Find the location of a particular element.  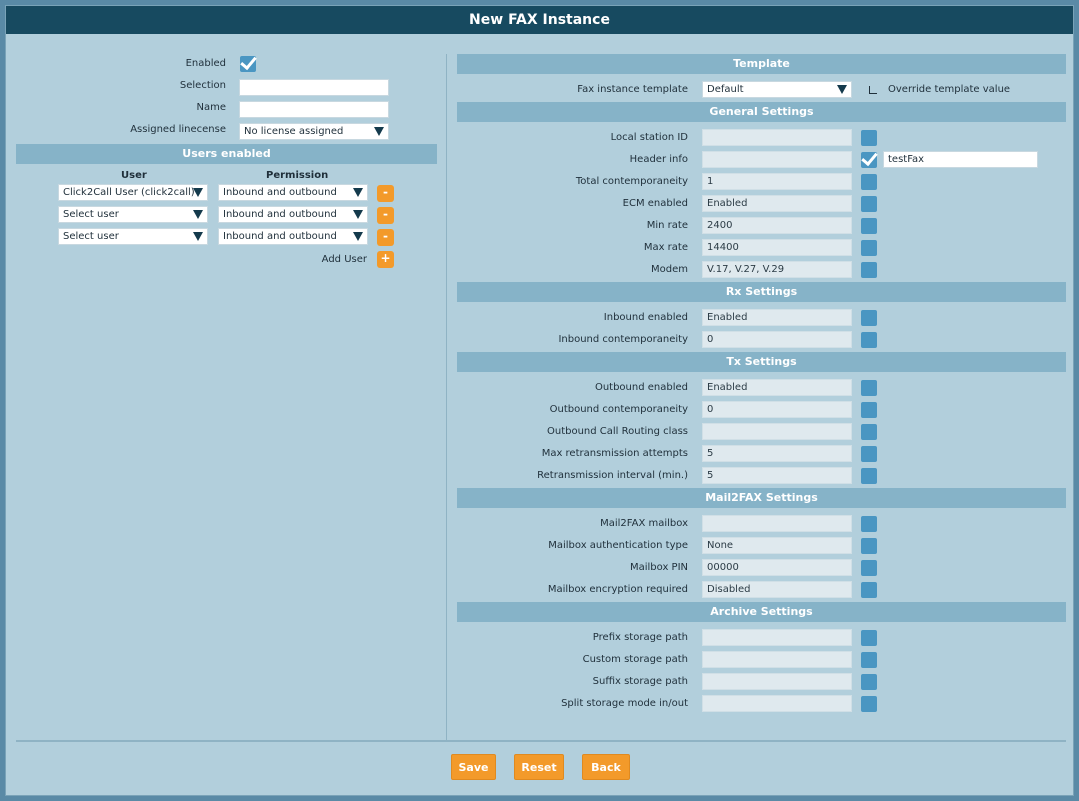

setting-row: Max rate 14400 is located at coordinates (761, 249).